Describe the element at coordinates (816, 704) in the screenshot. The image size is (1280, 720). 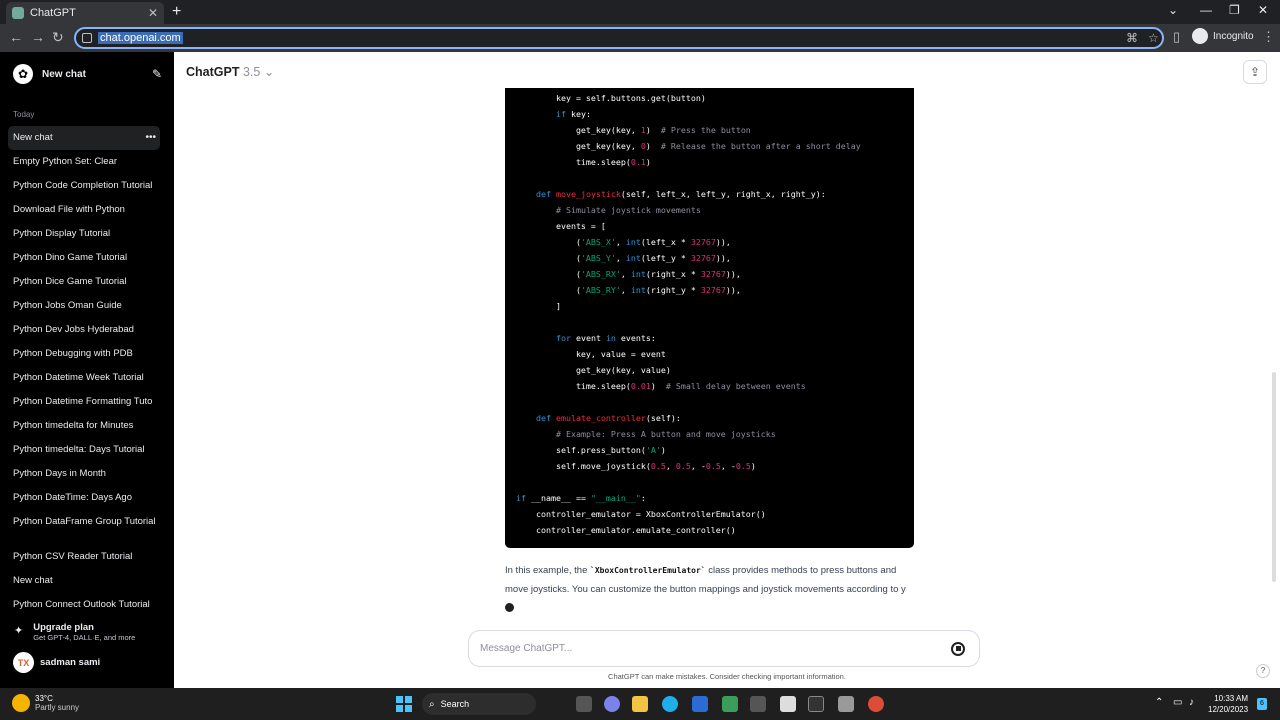
I see `terminal-app-icon` at that location.